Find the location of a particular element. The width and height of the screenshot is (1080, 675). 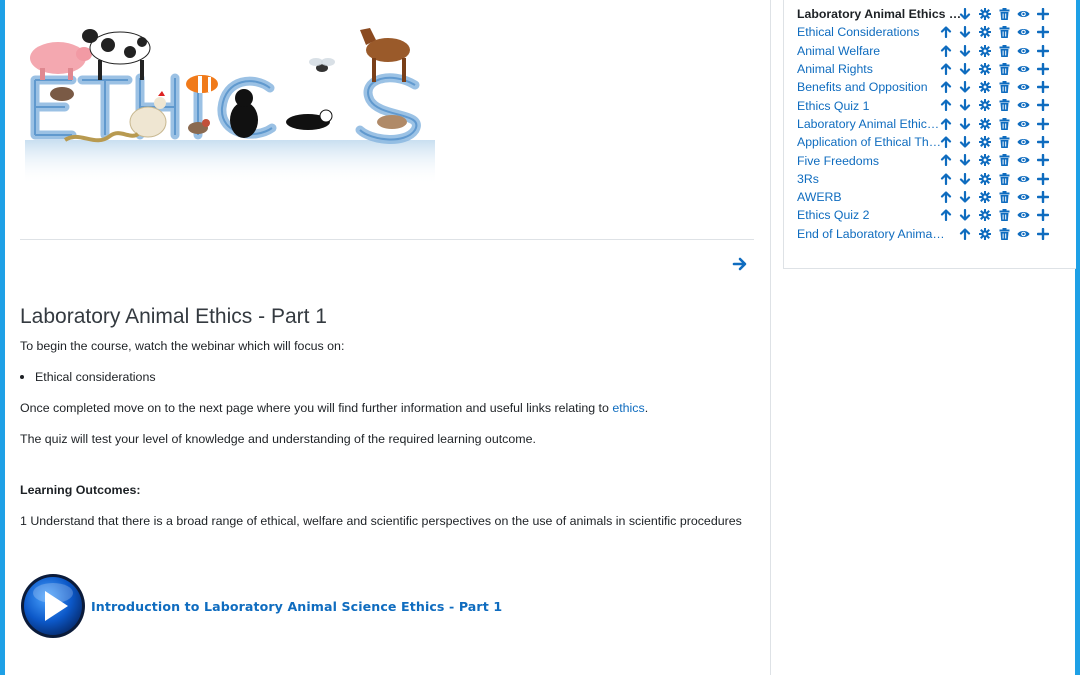

lesson-page-link: Laboratory Animal Ethics - Part 1 is located at coordinates (881, 14).